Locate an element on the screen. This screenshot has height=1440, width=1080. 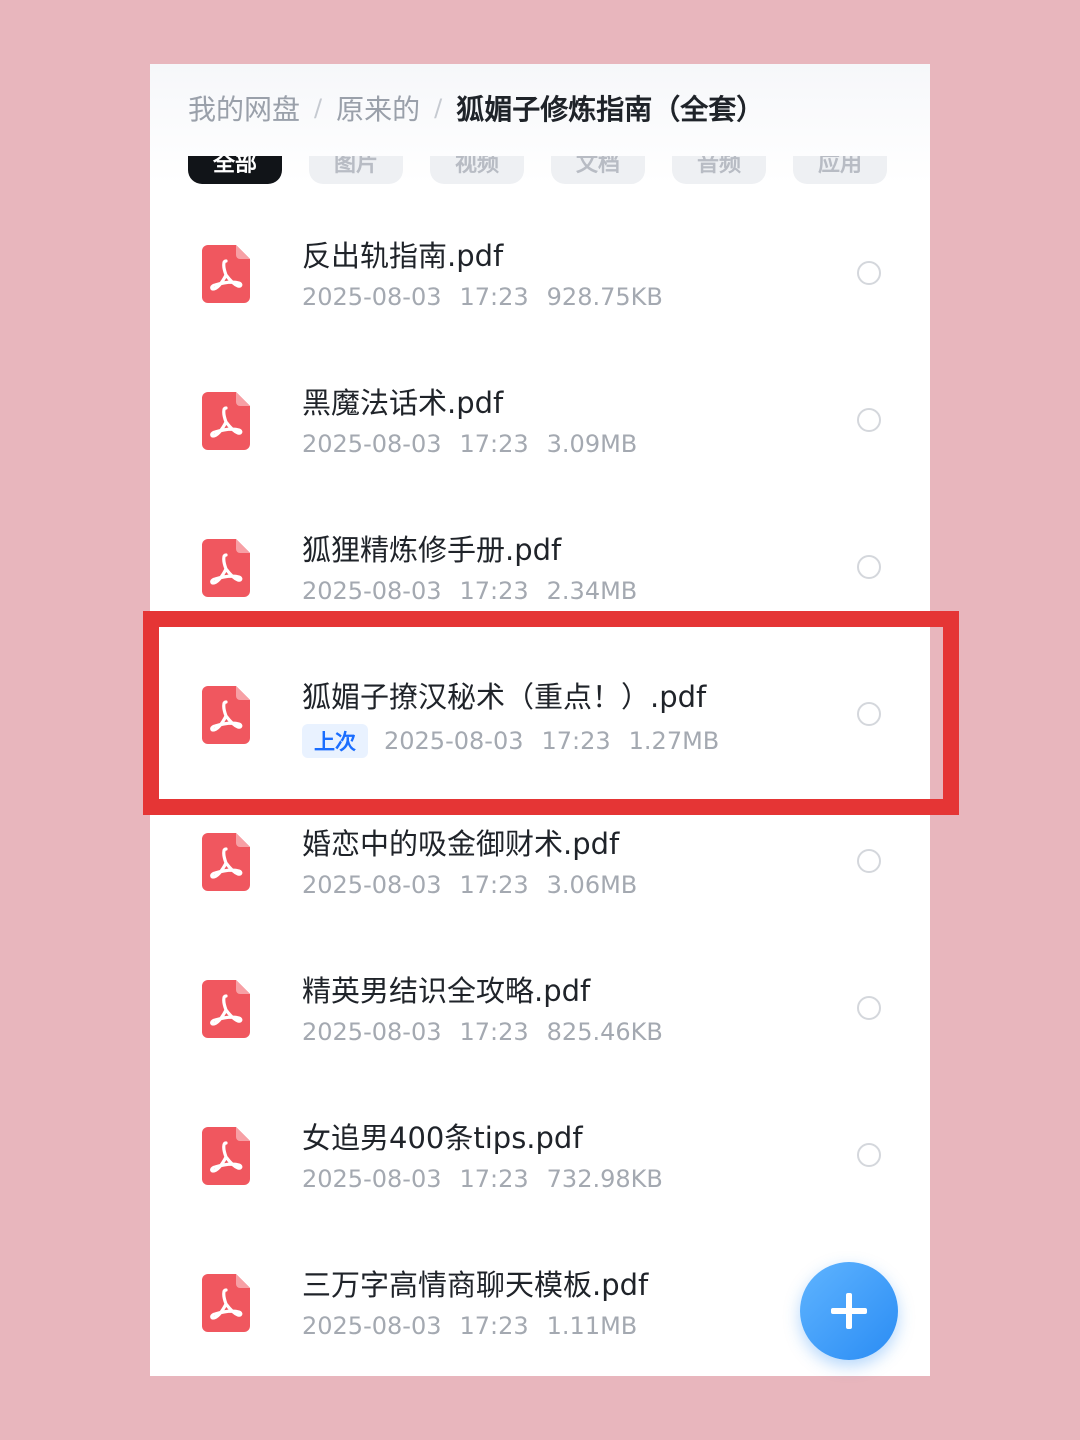
add-button is located at coordinates (849, 1311).